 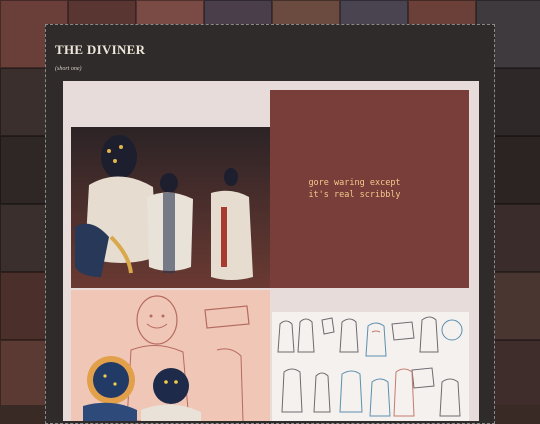 What do you see at coordinates (170, 207) in the screenshot?
I see `artwork-image-top-left` at bounding box center [170, 207].